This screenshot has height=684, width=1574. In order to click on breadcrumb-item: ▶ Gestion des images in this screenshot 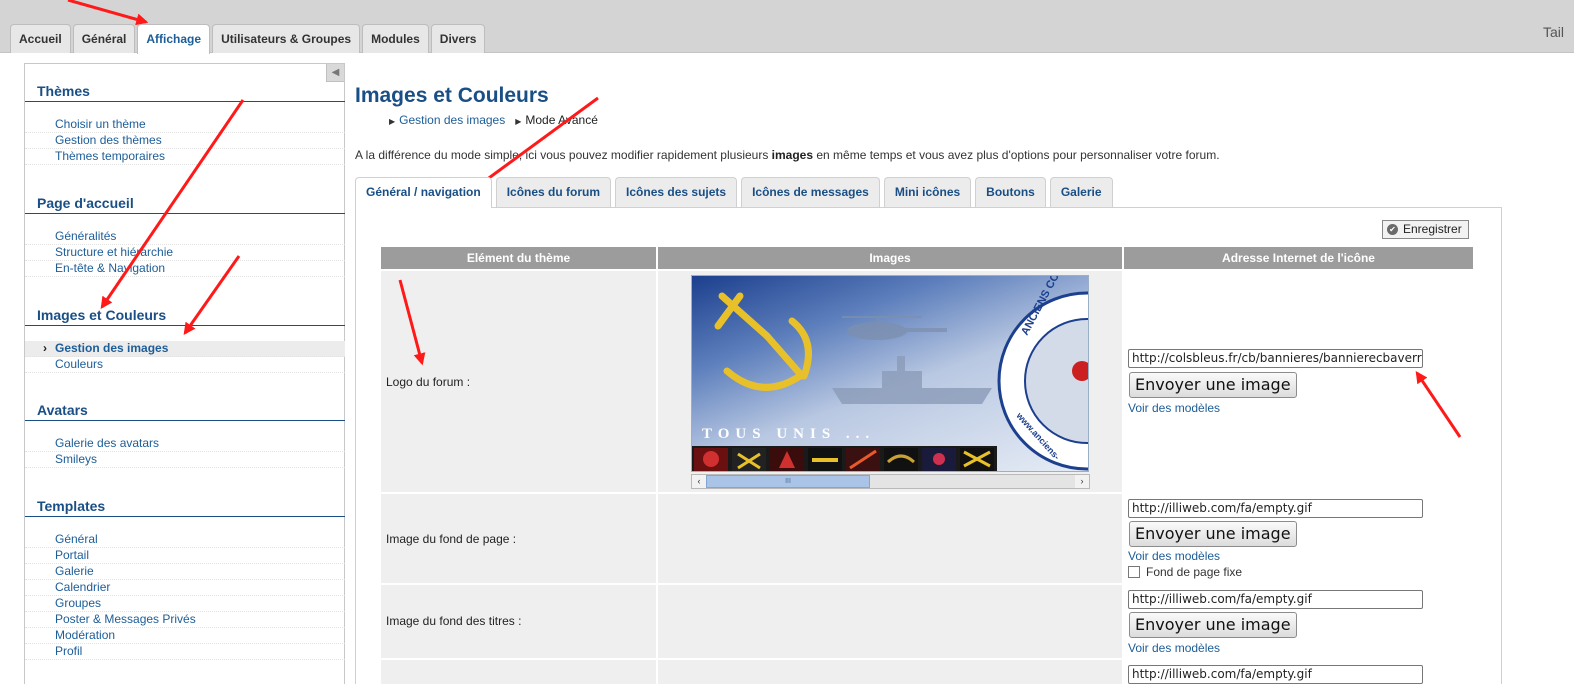, I will do `click(447, 120)`.